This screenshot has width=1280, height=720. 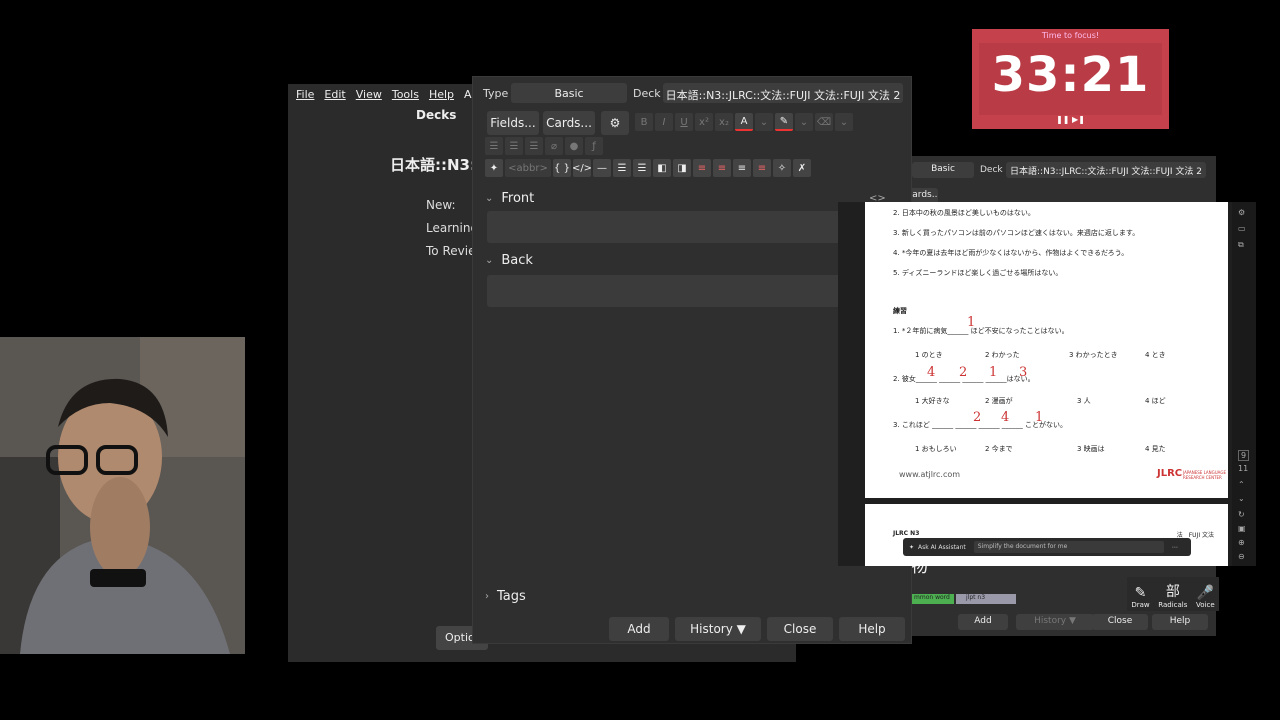 What do you see at coordinates (1241, 542) in the screenshot?
I see `zoom-in-icon: ⊕` at bounding box center [1241, 542].